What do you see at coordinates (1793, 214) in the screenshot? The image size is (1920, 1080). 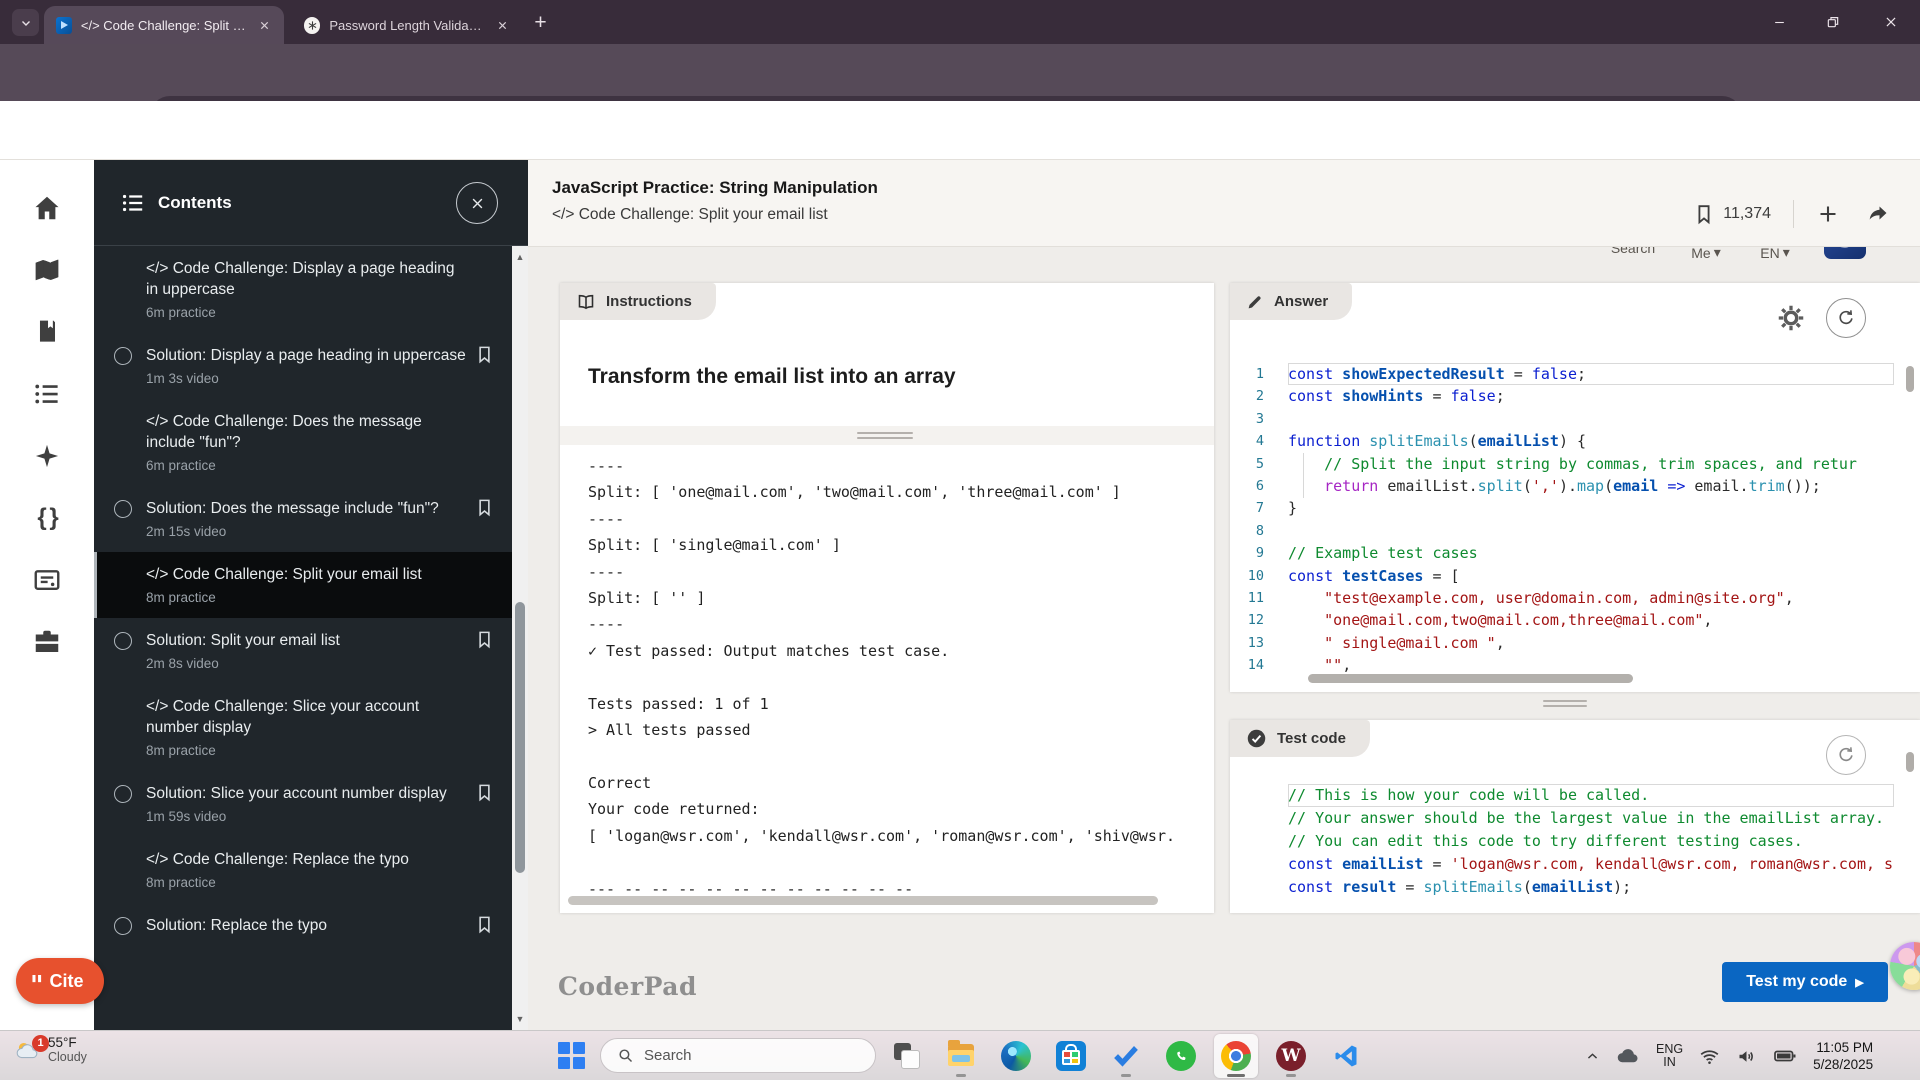 I see `divider` at bounding box center [1793, 214].